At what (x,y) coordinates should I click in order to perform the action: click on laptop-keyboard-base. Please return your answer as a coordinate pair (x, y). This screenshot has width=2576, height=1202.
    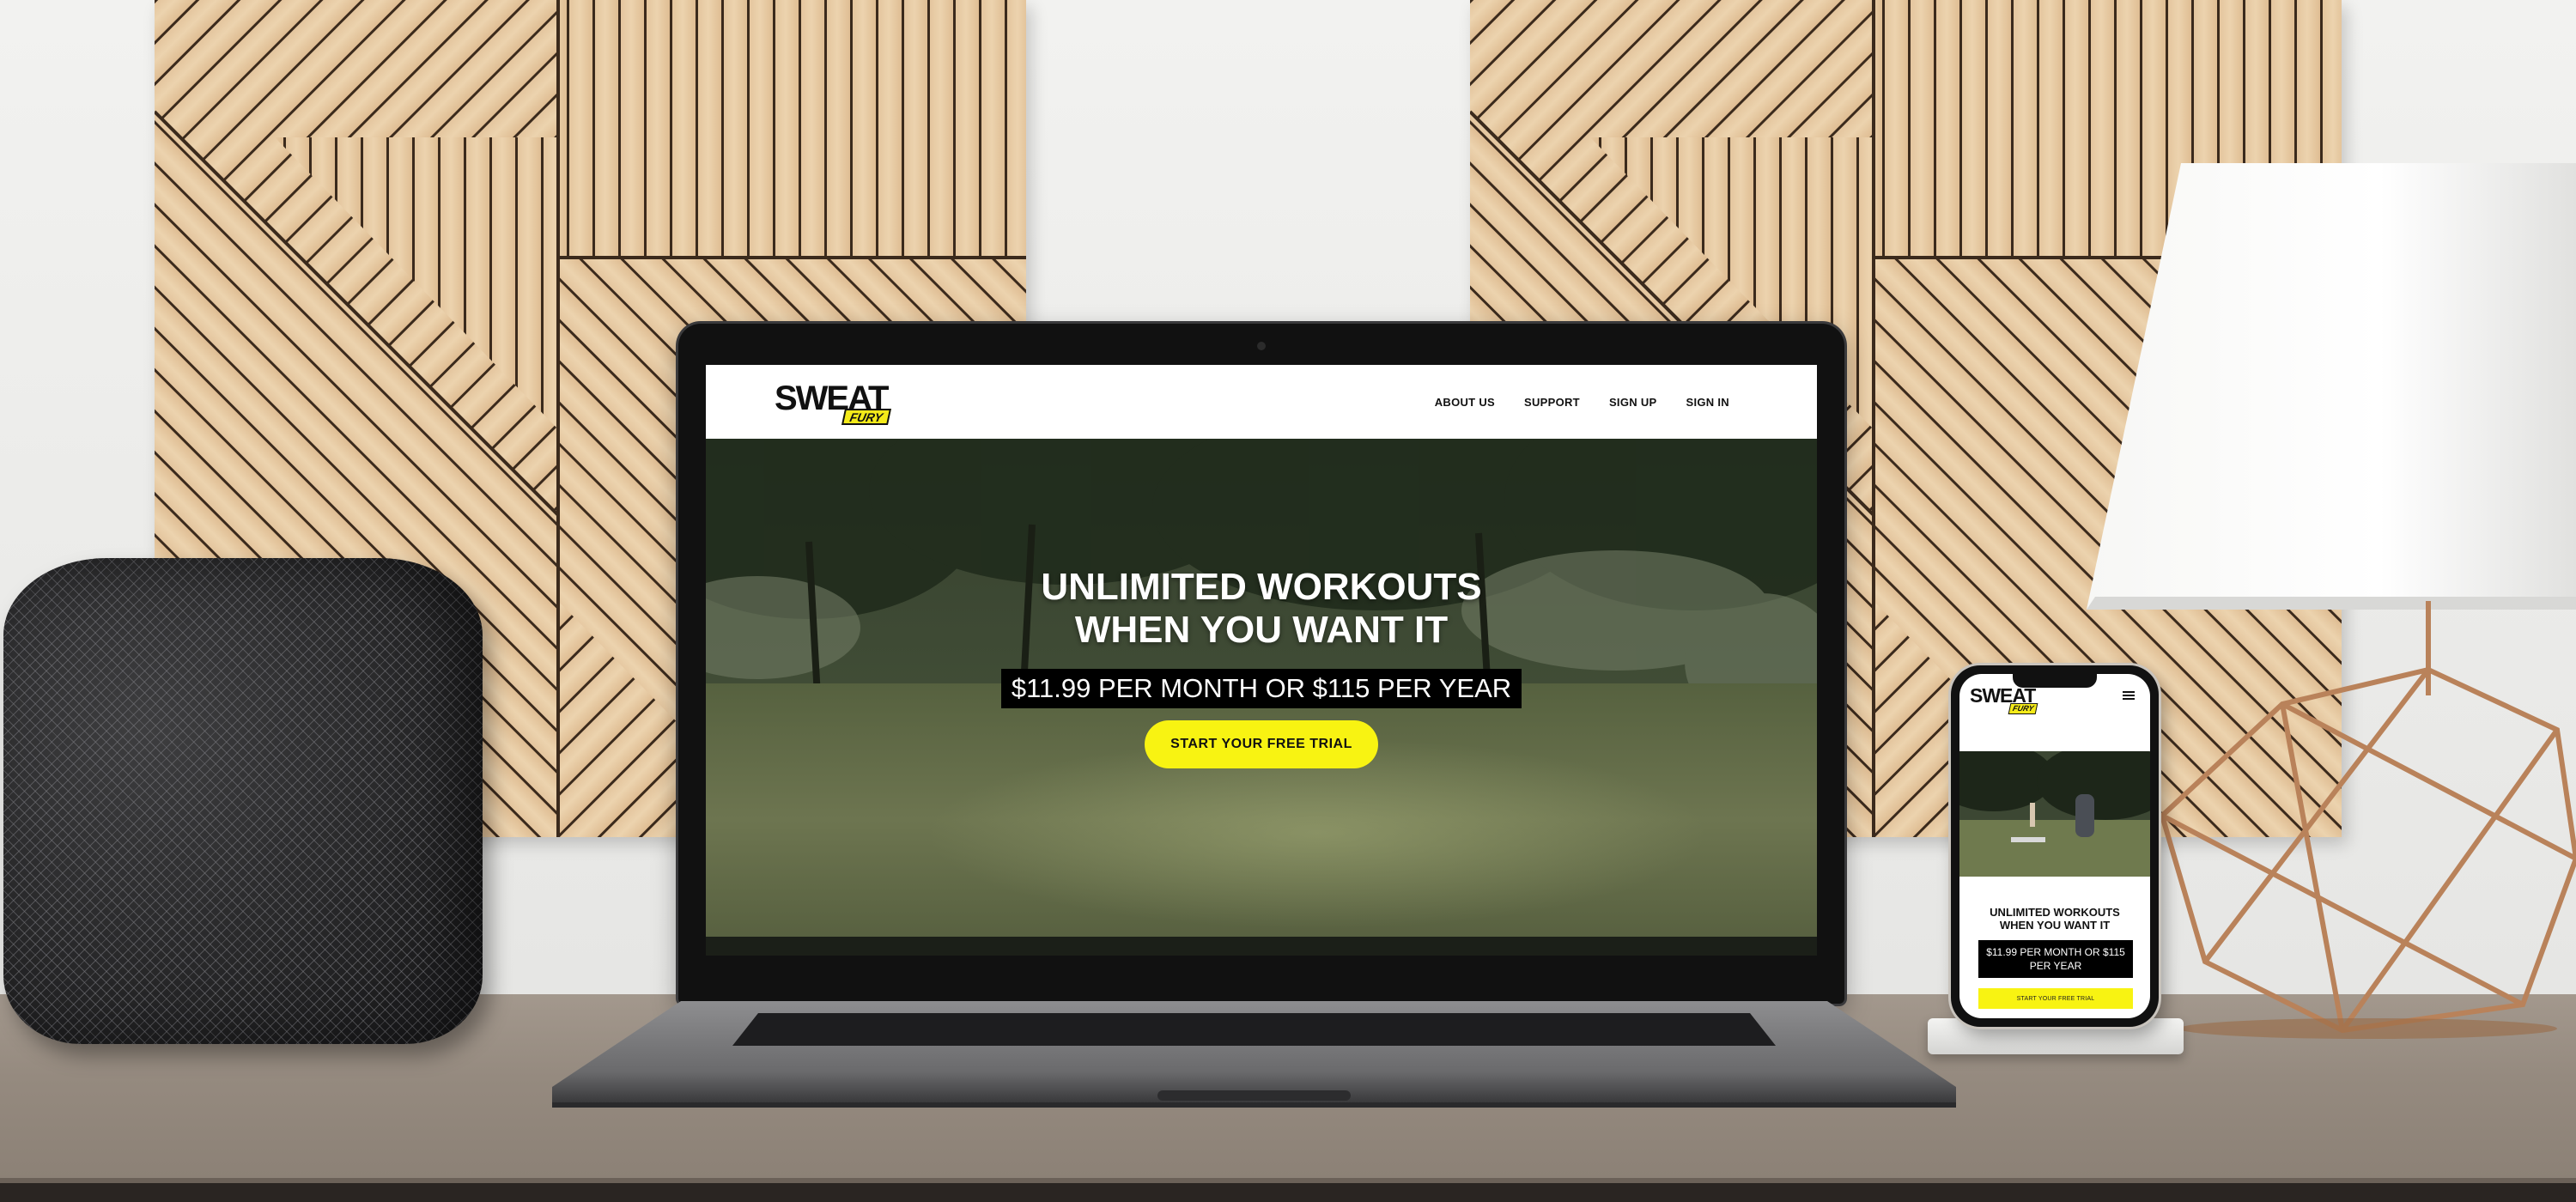
    Looking at the image, I should click on (1254, 1057).